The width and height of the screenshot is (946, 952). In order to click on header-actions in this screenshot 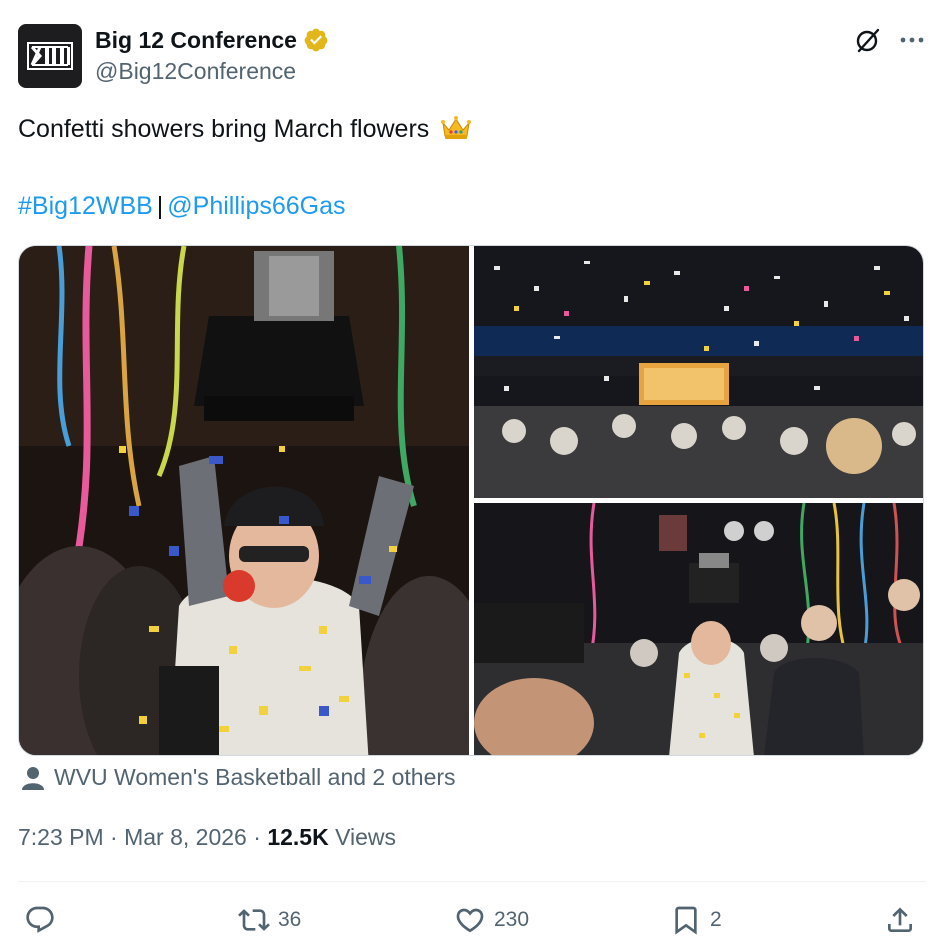, I will do `click(890, 40)`.